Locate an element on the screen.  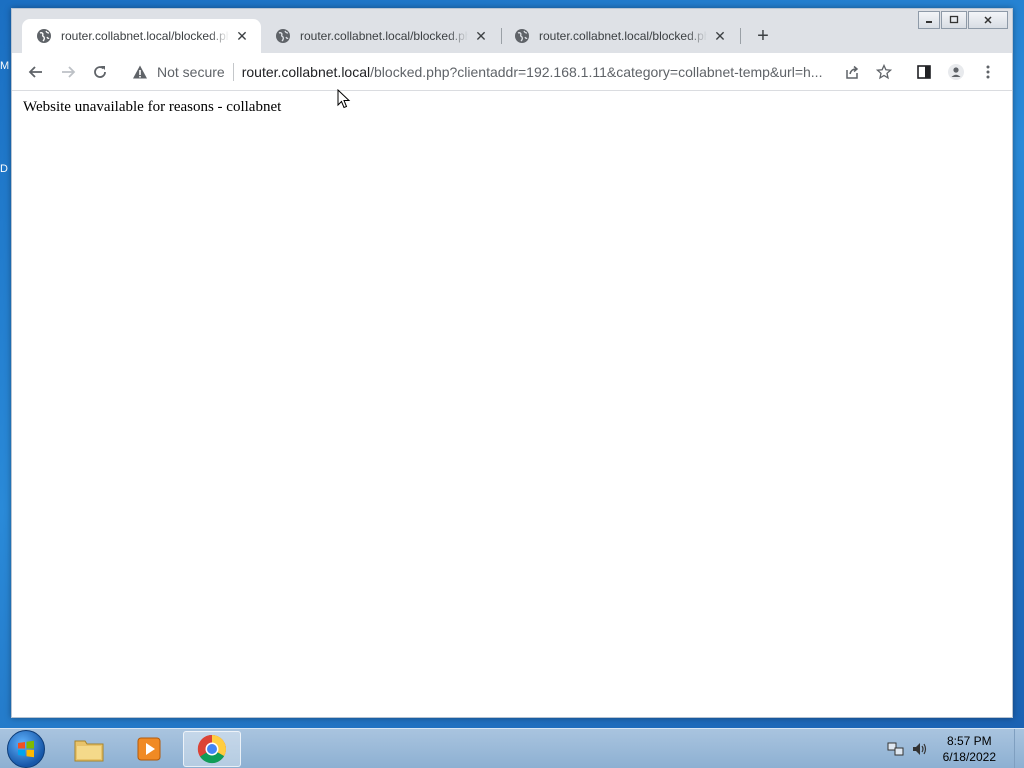
start-button is located at coordinates (26, 749).